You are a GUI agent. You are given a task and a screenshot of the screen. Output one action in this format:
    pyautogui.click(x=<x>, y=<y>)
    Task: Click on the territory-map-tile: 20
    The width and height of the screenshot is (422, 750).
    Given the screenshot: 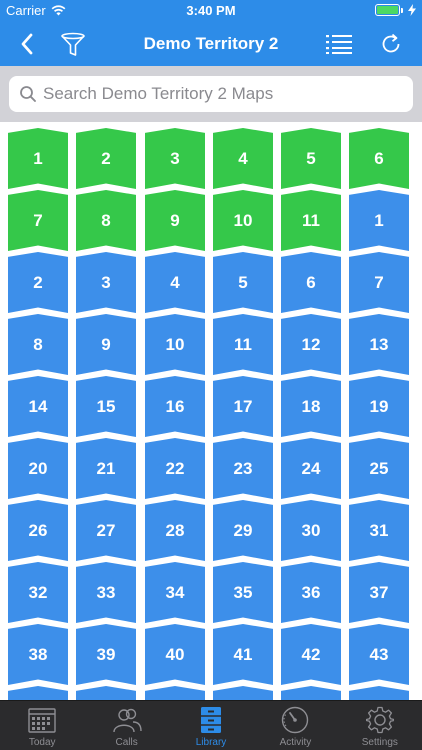 What is the action you would take?
    pyautogui.click(x=38, y=468)
    